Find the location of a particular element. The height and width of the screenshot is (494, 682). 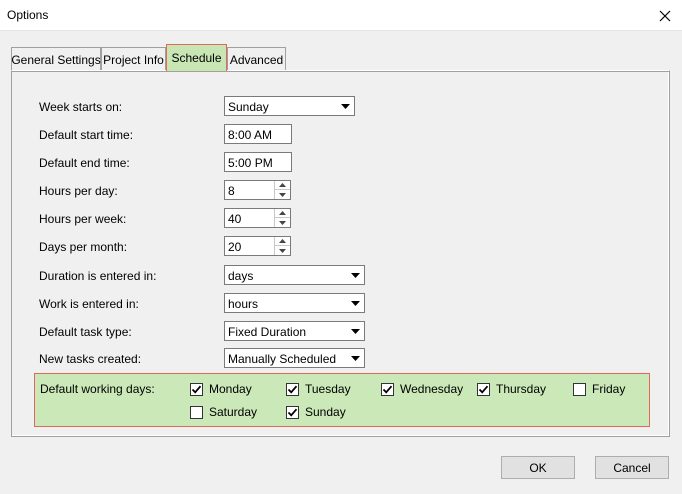

ok-button: OK is located at coordinates (538, 467).